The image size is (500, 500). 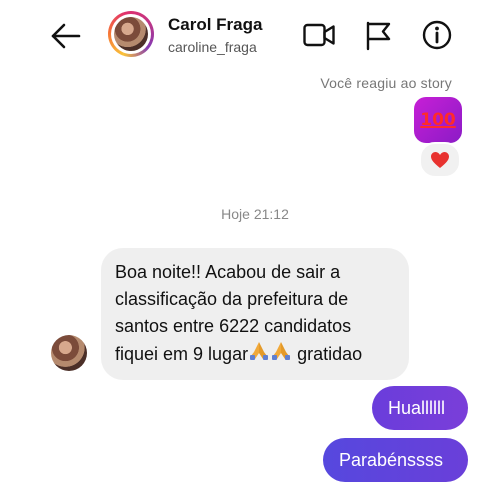 I want to click on sender-avatar, so click(x=69, y=353).